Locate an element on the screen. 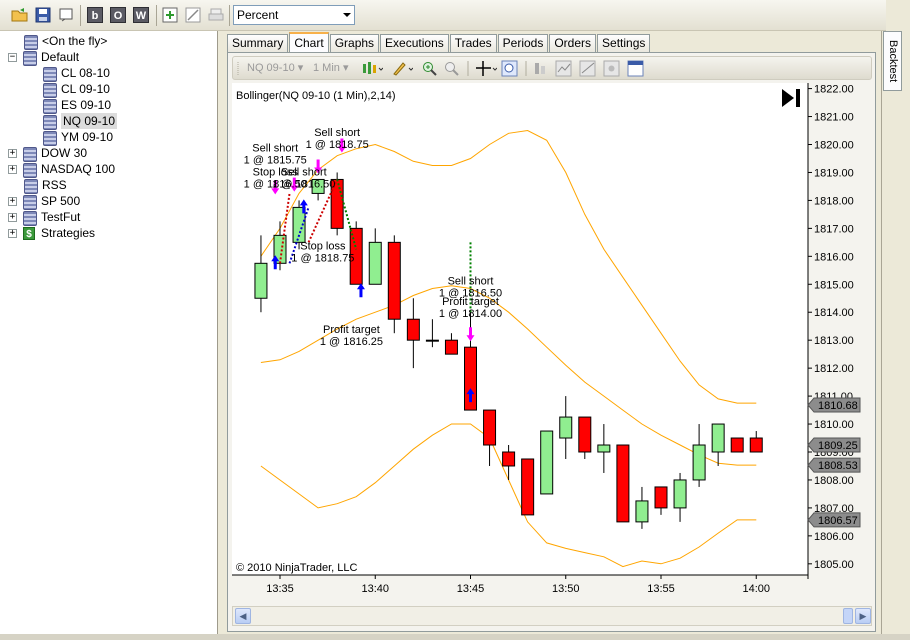 The image size is (910, 640). zoom-out-icon is located at coordinates (452, 68).